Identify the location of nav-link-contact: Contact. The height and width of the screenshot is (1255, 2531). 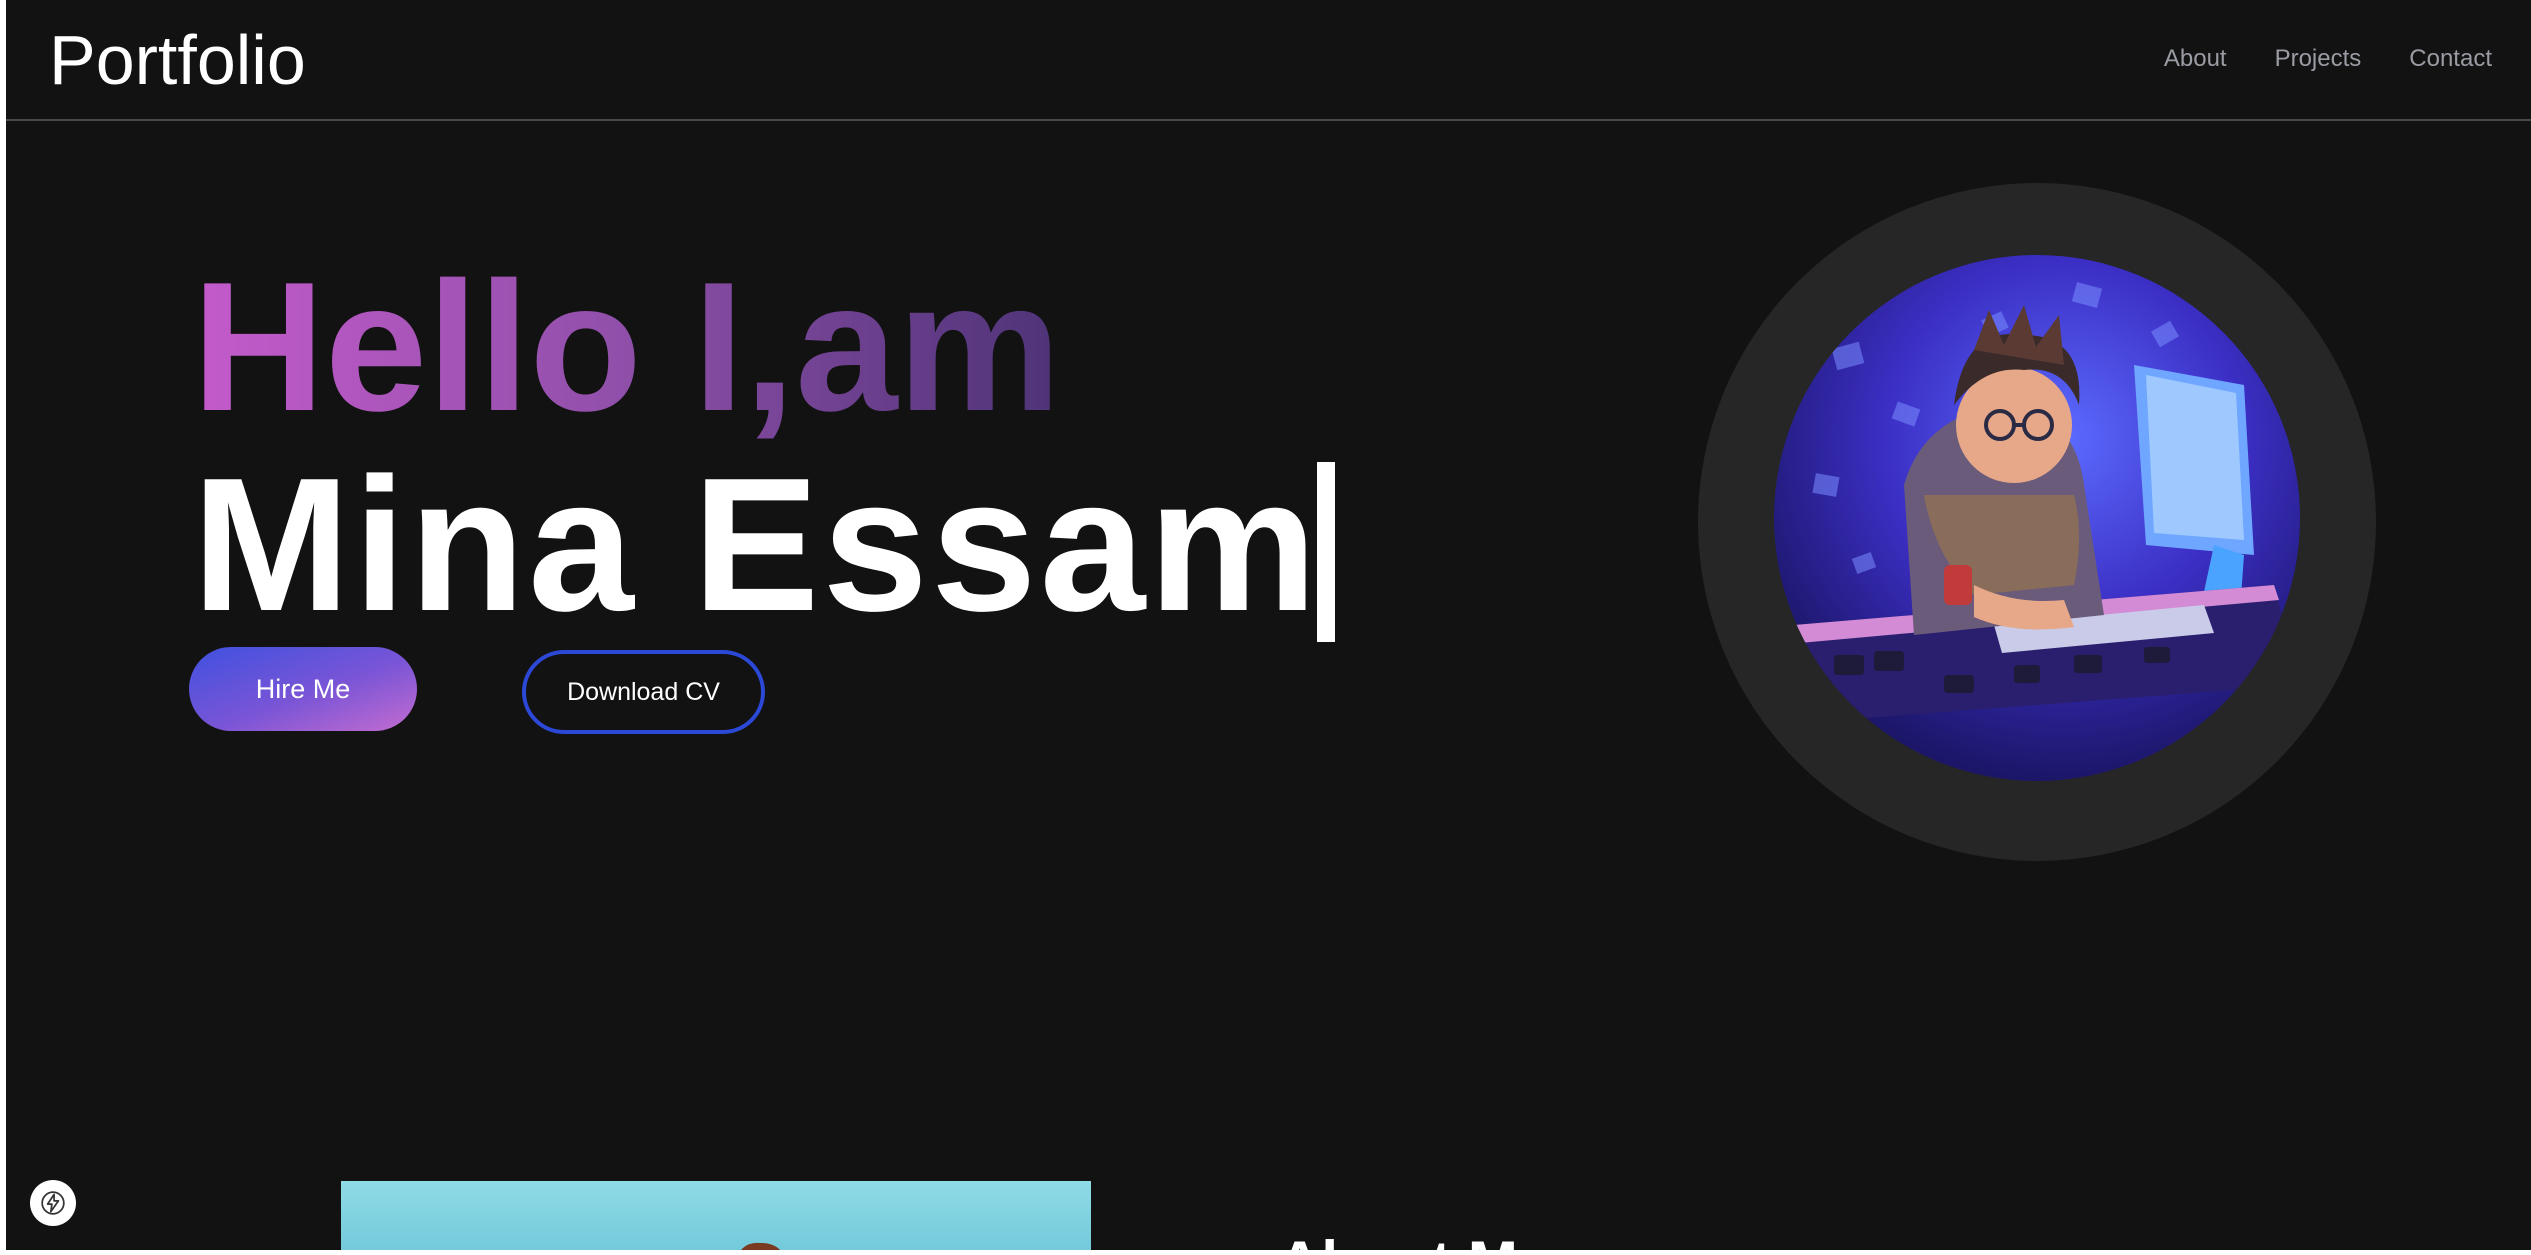
(2450, 59).